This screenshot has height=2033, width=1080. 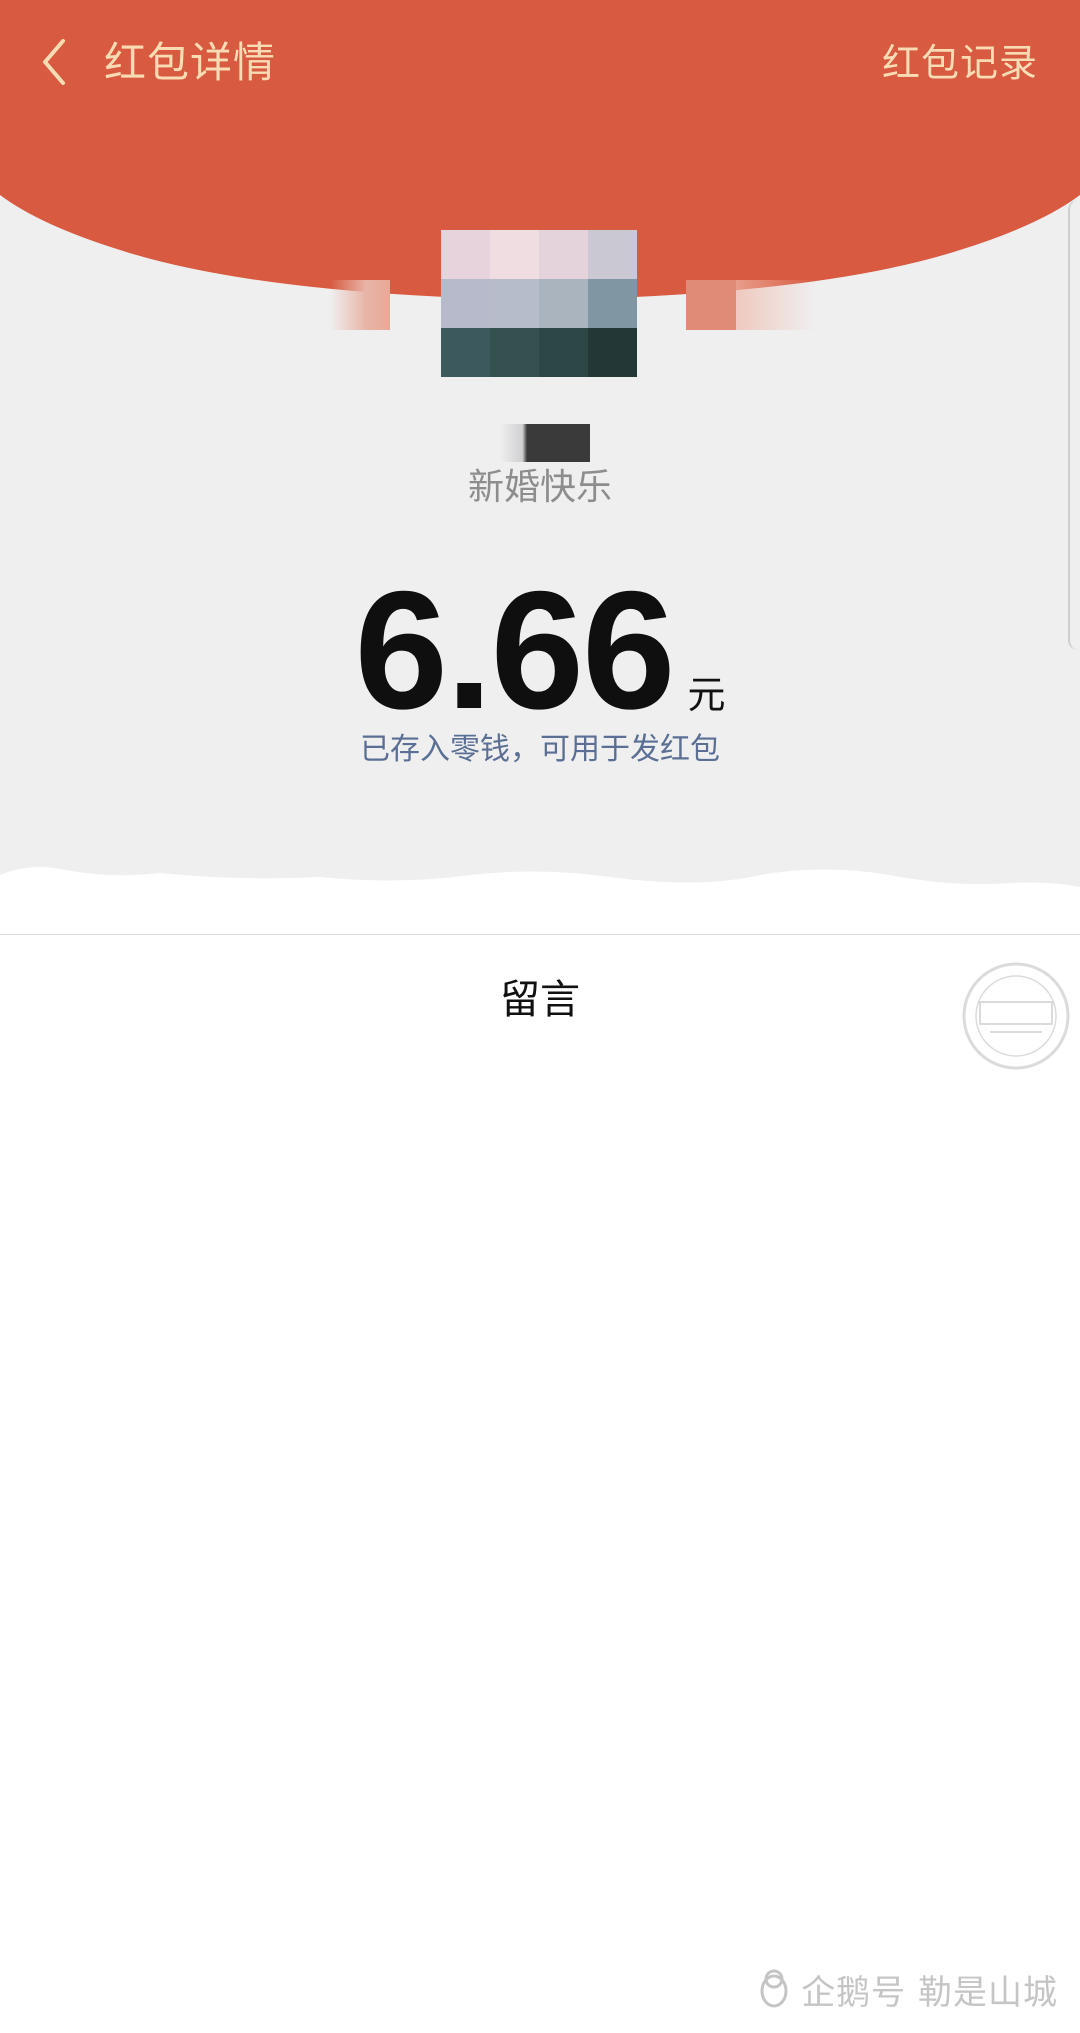 I want to click on footer-watermark: 企鹅号 勒是山城, so click(x=907, y=1989).